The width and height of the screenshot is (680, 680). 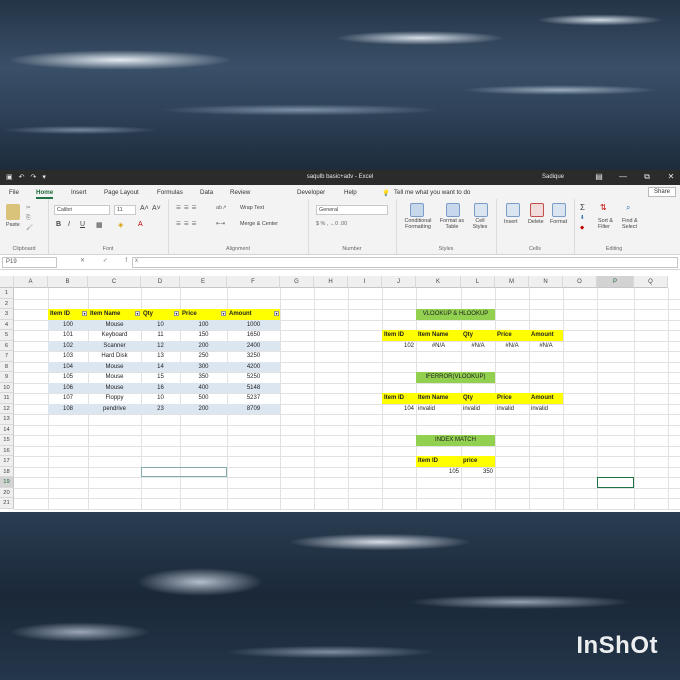 What do you see at coordinates (647, 177) in the screenshot?
I see `restore-button: ⧉` at bounding box center [647, 177].